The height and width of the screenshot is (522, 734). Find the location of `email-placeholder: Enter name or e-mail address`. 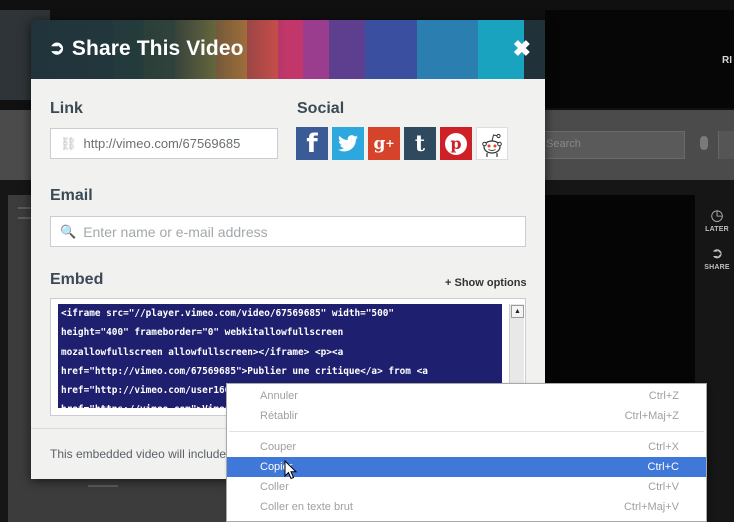

email-placeholder: Enter name or e-mail address is located at coordinates (175, 231).